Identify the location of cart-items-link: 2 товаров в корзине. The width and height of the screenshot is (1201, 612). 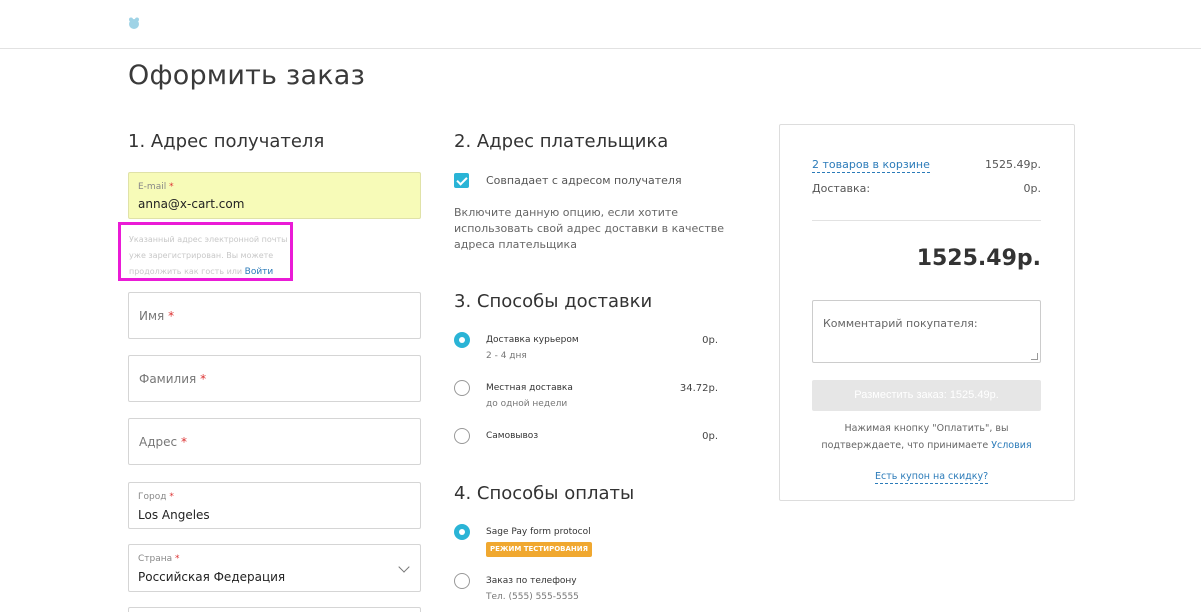
(871, 165).